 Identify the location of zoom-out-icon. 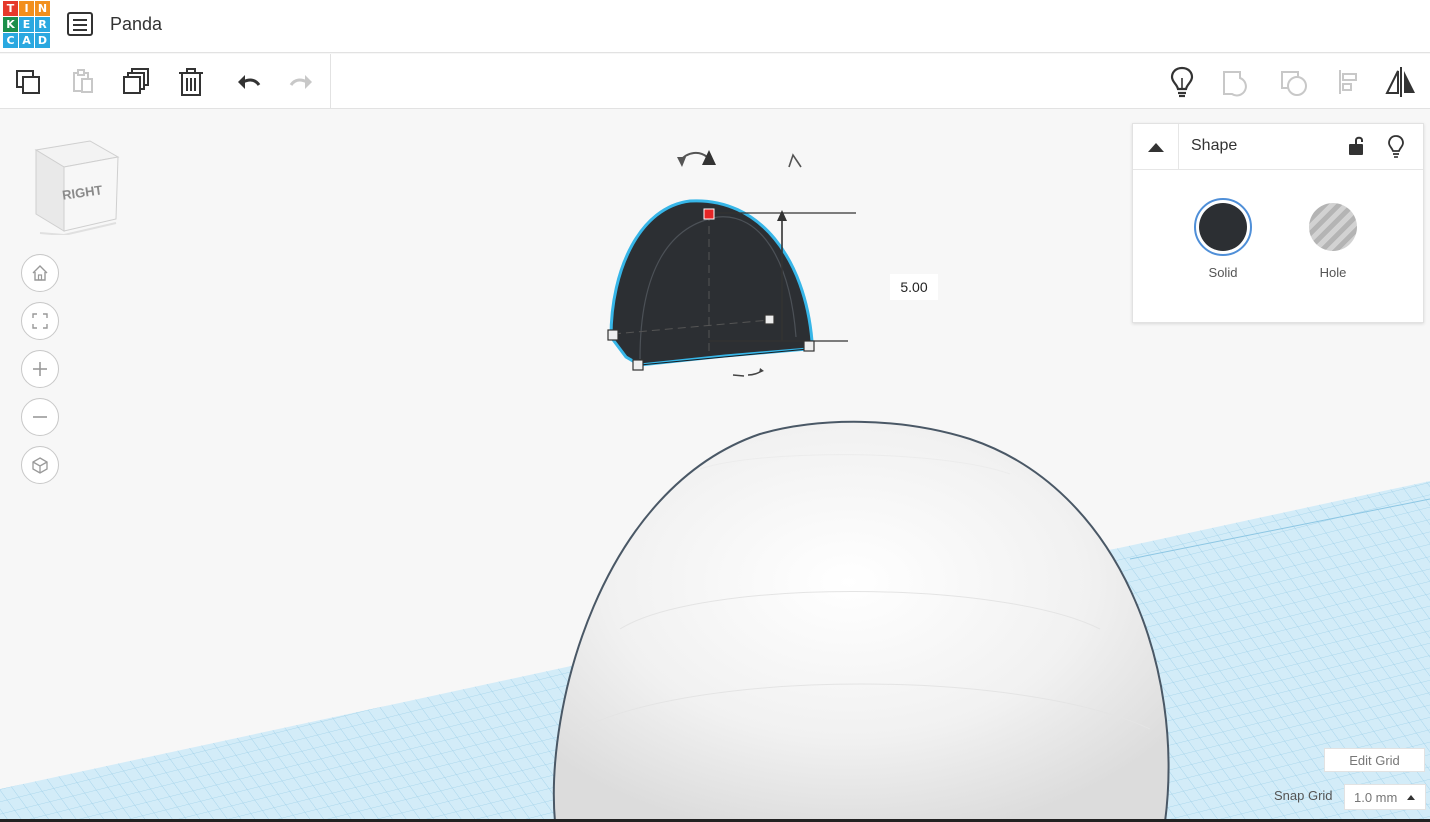
(40, 417).